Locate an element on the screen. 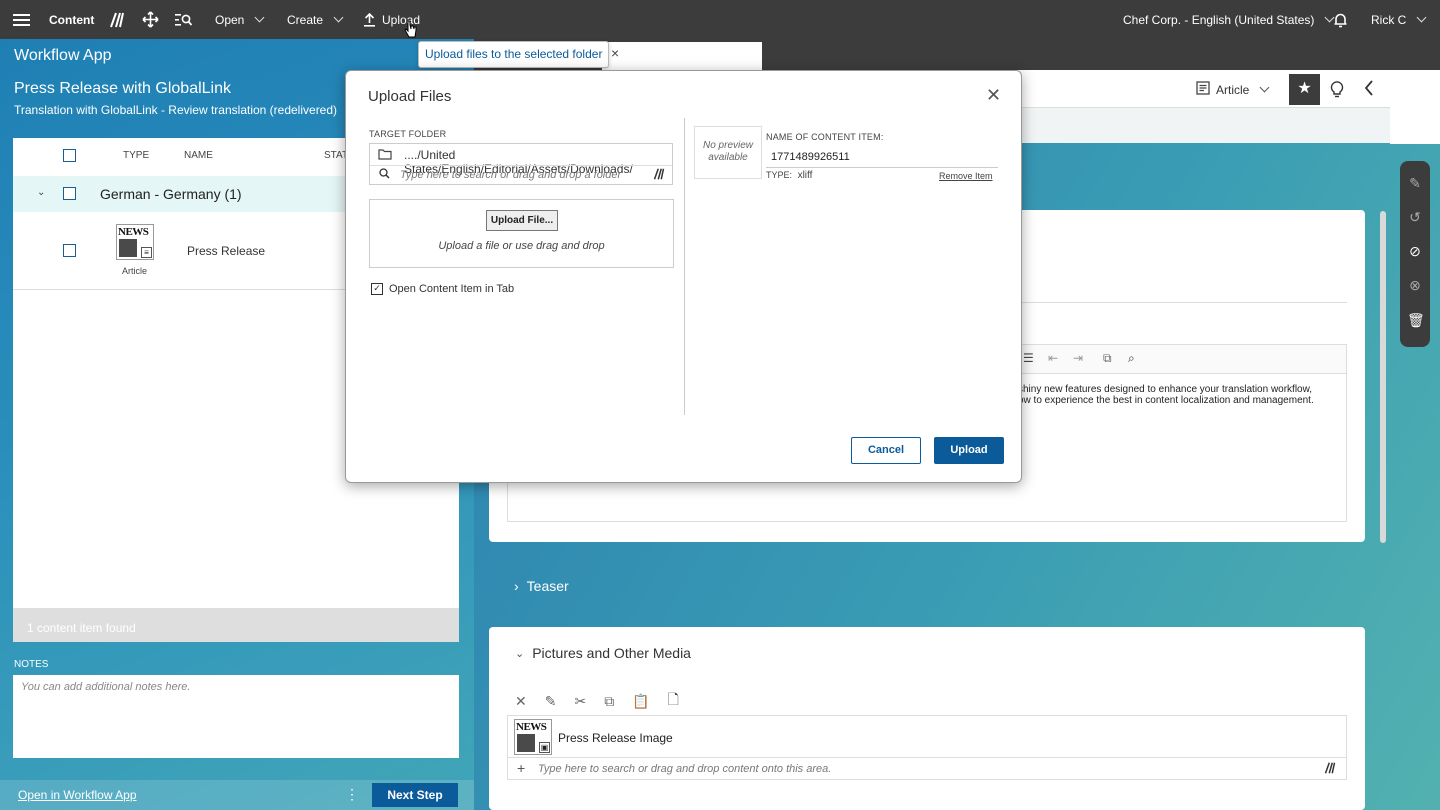 Image resolution: width=1440 pixels, height=810 pixels. open-menu-button: Open is located at coordinates (240, 19).